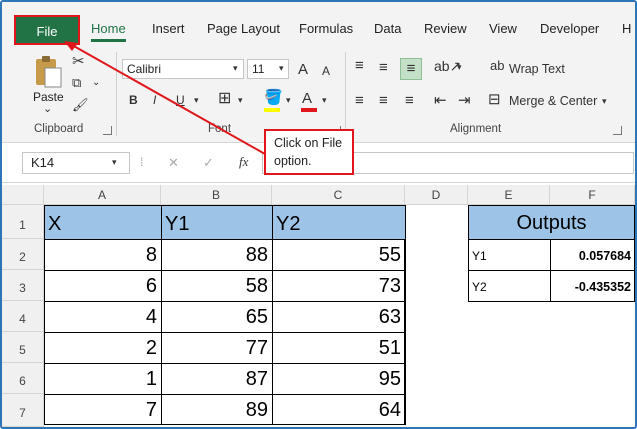 The image size is (637, 429). I want to click on merge-center-dropdown-icon: ▾, so click(604, 101).